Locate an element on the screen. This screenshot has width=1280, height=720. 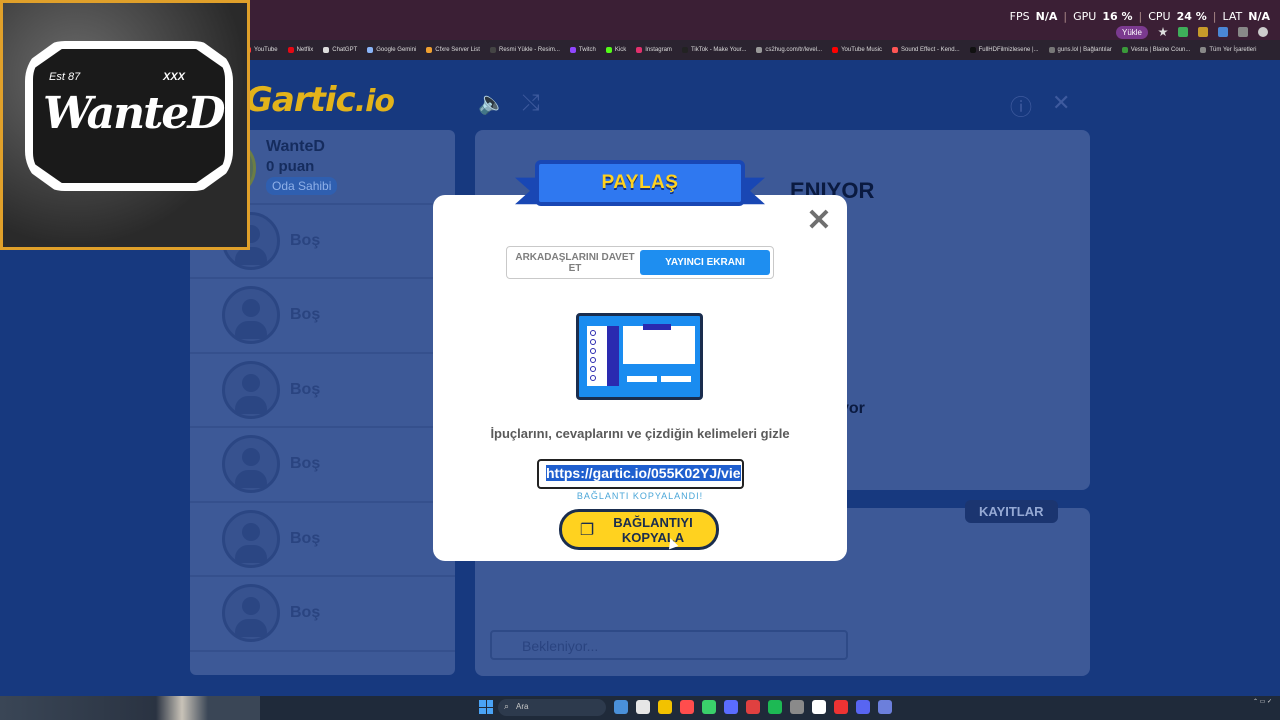
illus-bar is located at coordinates (613, 356).